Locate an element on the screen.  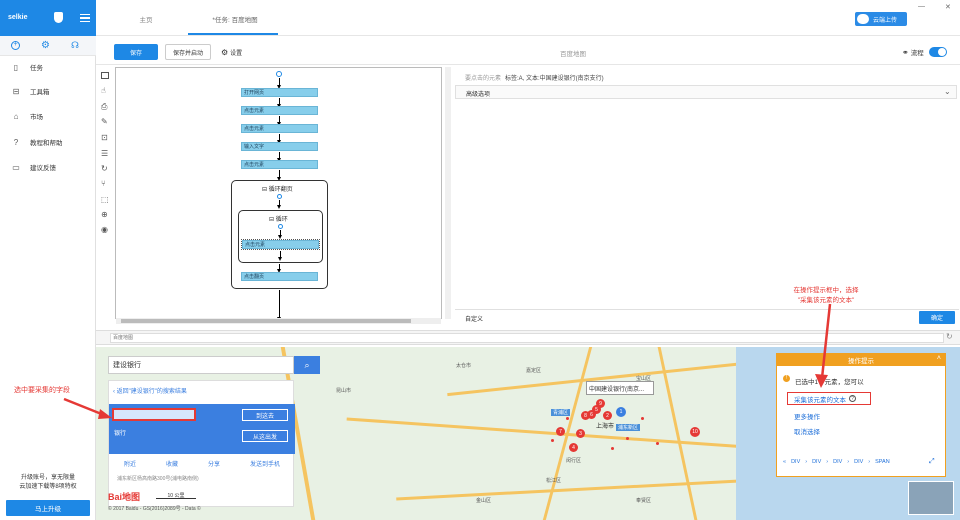
sidebar-item-tasks: ▯ 任务 is located at coordinates (48, 67).